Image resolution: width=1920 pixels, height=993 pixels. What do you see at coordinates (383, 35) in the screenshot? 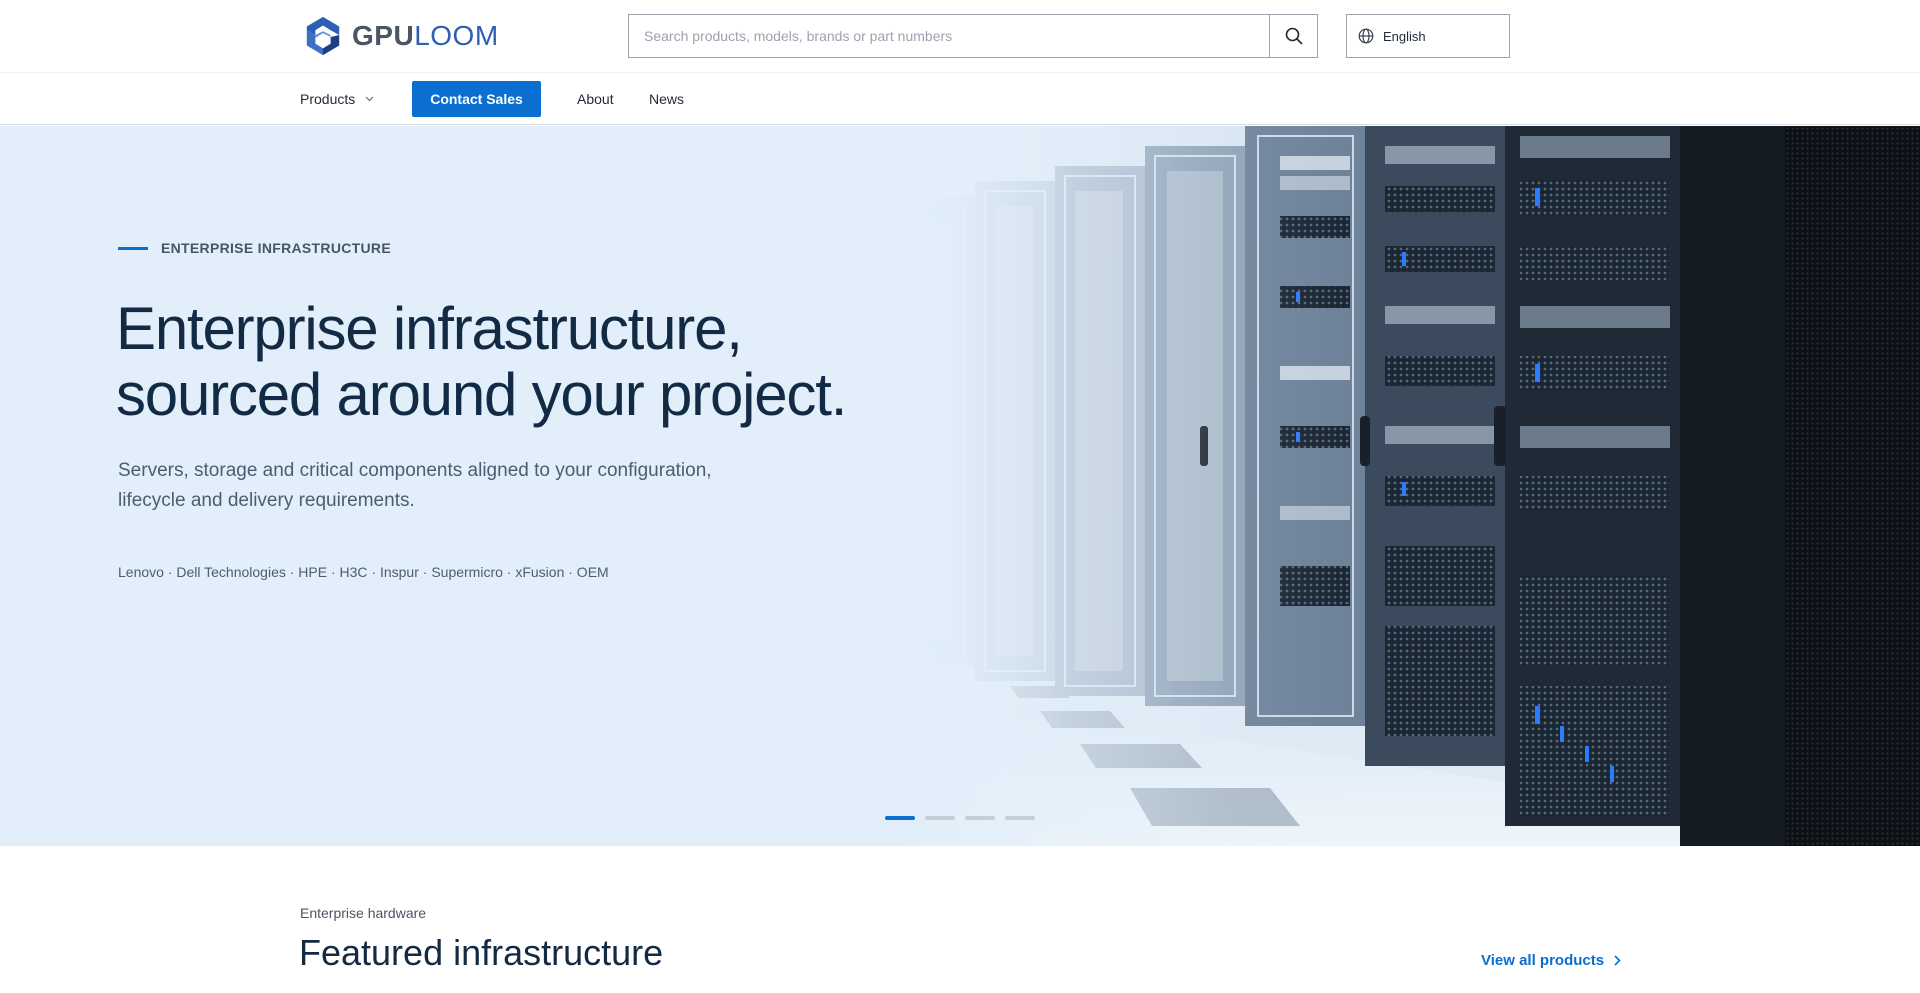
I see `logo-text-gpu: GPU` at bounding box center [383, 35].